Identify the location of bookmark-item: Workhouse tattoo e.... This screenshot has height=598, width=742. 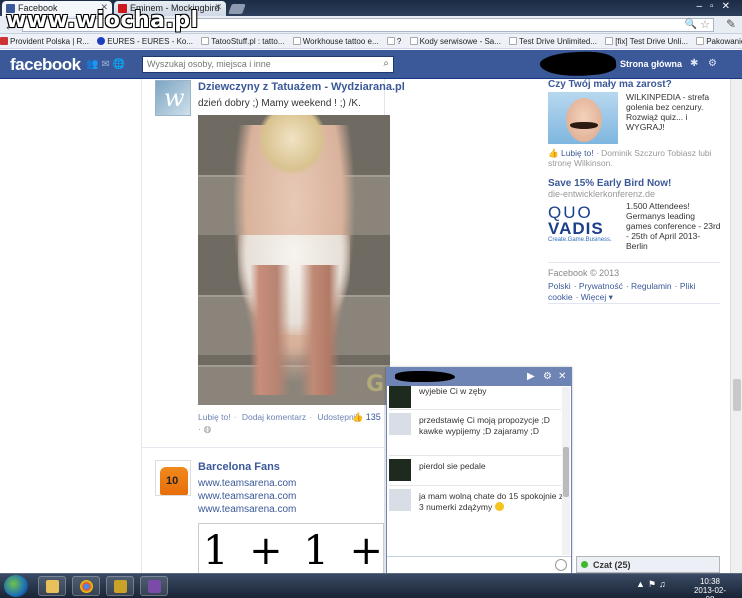
(335, 41).